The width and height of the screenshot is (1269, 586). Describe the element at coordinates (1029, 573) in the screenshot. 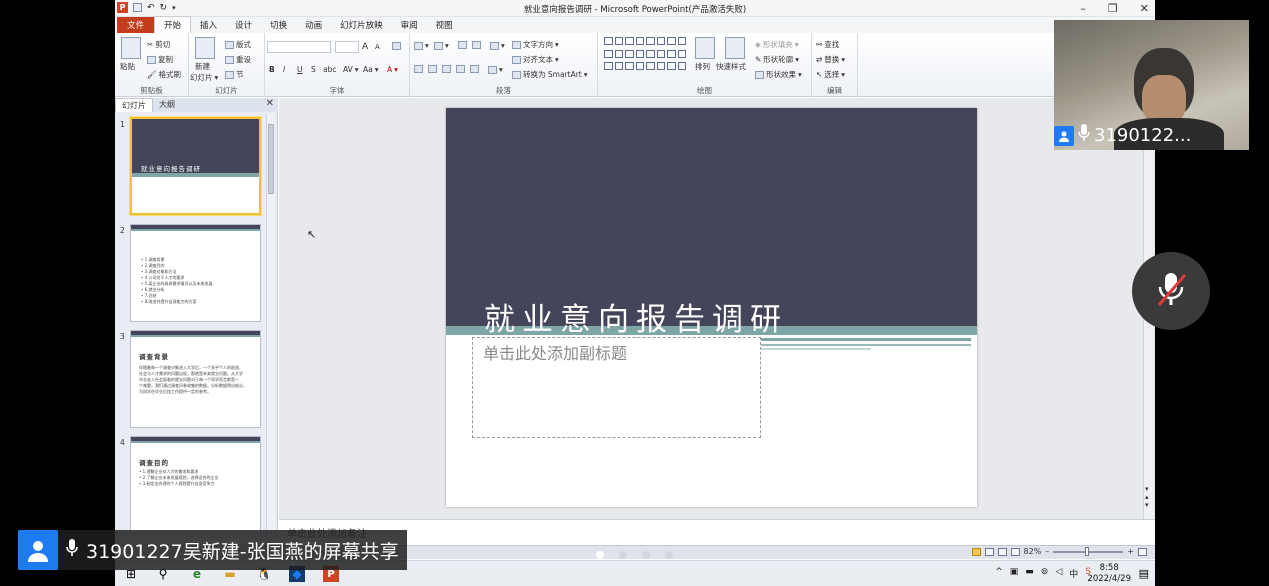

I see `battery-icon: ▬` at that location.